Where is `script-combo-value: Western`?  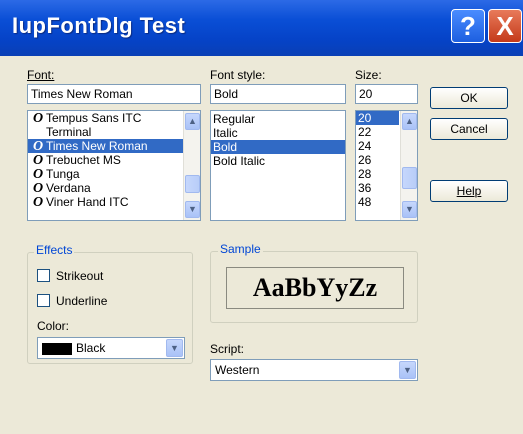 script-combo-value: Western is located at coordinates (237, 370).